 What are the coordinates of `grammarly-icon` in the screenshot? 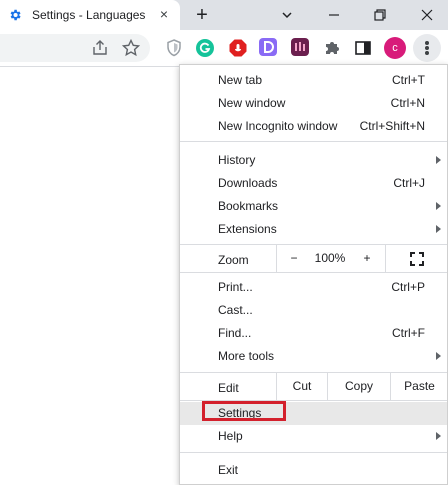 It's located at (205, 48).